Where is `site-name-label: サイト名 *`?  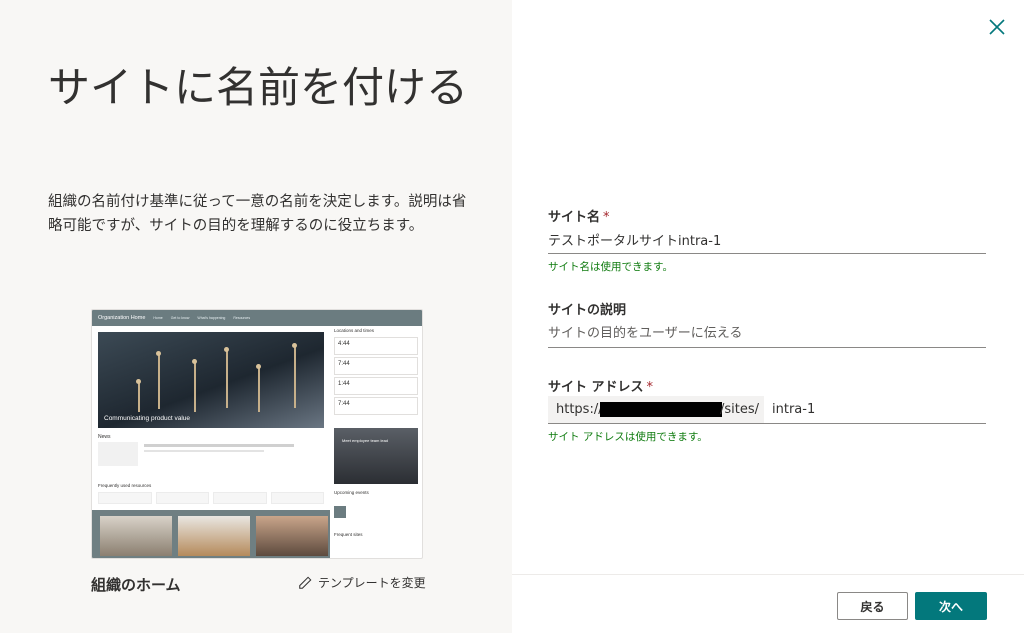 site-name-label: サイト名 * is located at coordinates (579, 217).